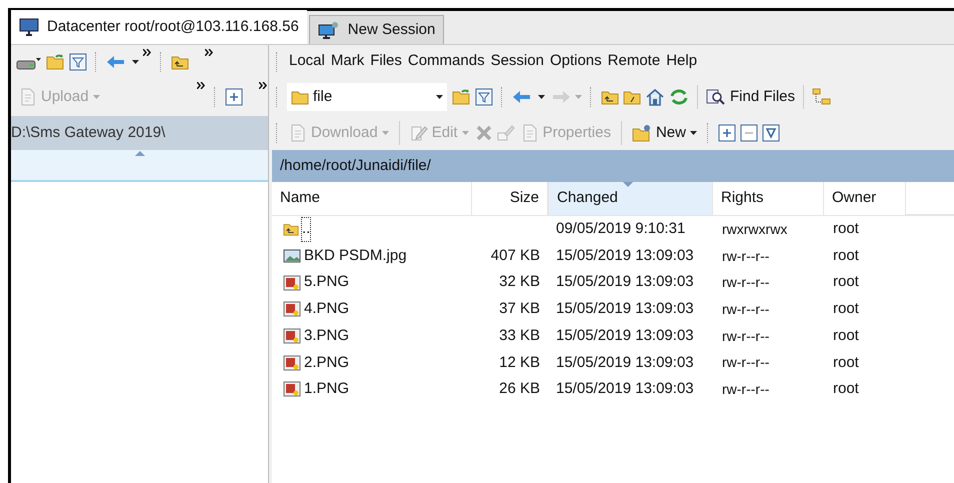 The image size is (954, 483). Describe the element at coordinates (300, 97) in the screenshot. I see `folder-icon` at that location.